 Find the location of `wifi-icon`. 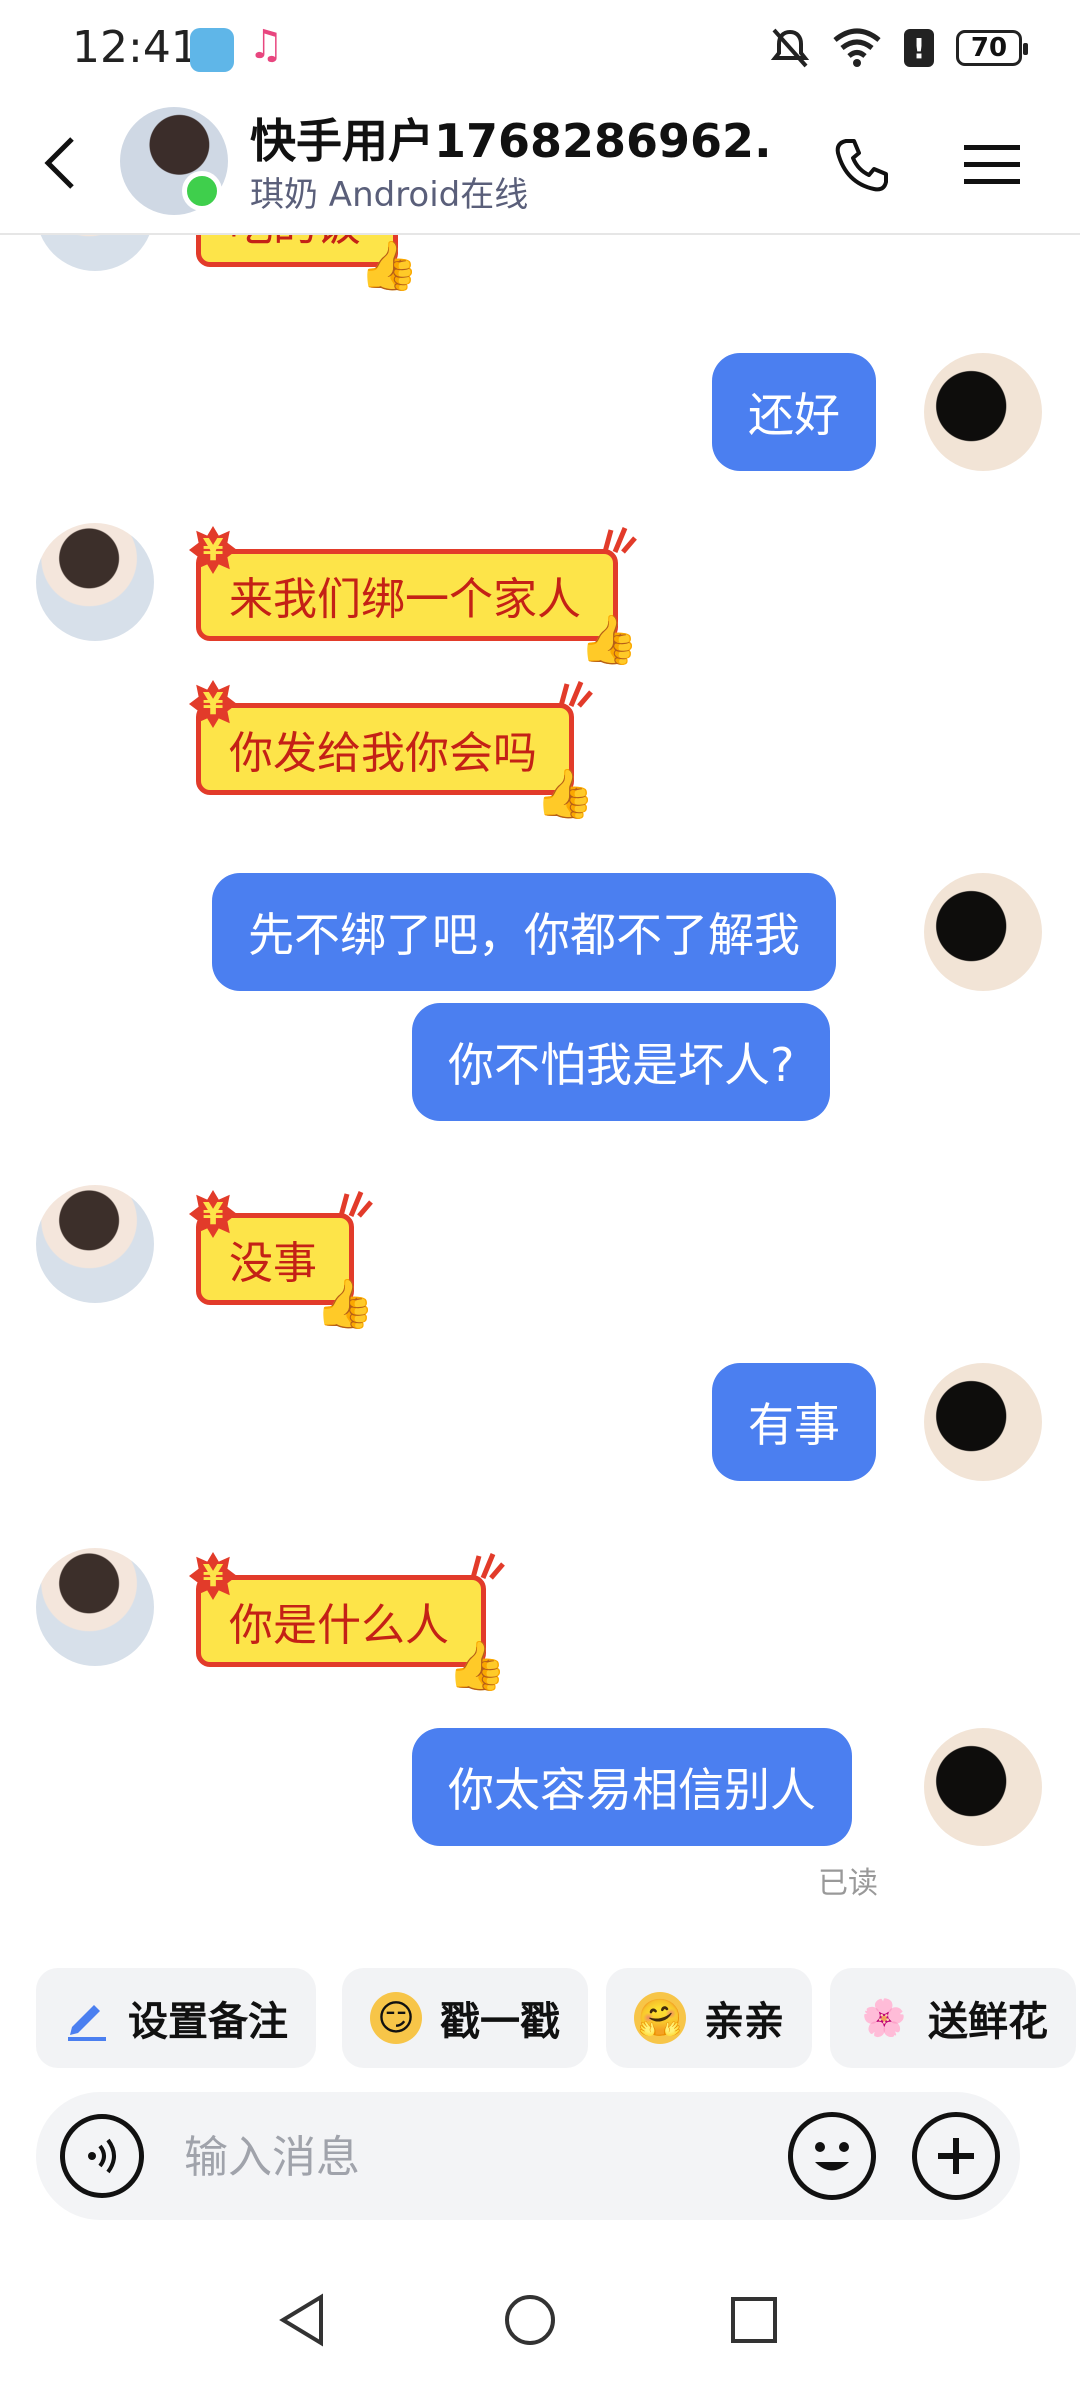

wifi-icon is located at coordinates (857, 47).